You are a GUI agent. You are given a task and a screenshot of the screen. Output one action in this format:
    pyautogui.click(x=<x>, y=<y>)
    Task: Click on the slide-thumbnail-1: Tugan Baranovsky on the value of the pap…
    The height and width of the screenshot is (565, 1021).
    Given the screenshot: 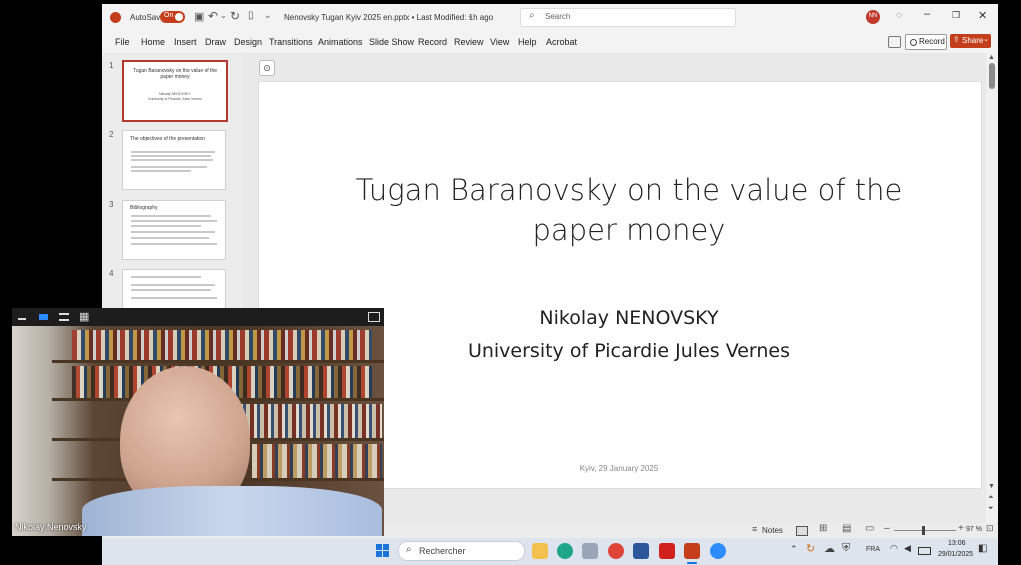 What is the action you would take?
    pyautogui.click(x=175, y=91)
    